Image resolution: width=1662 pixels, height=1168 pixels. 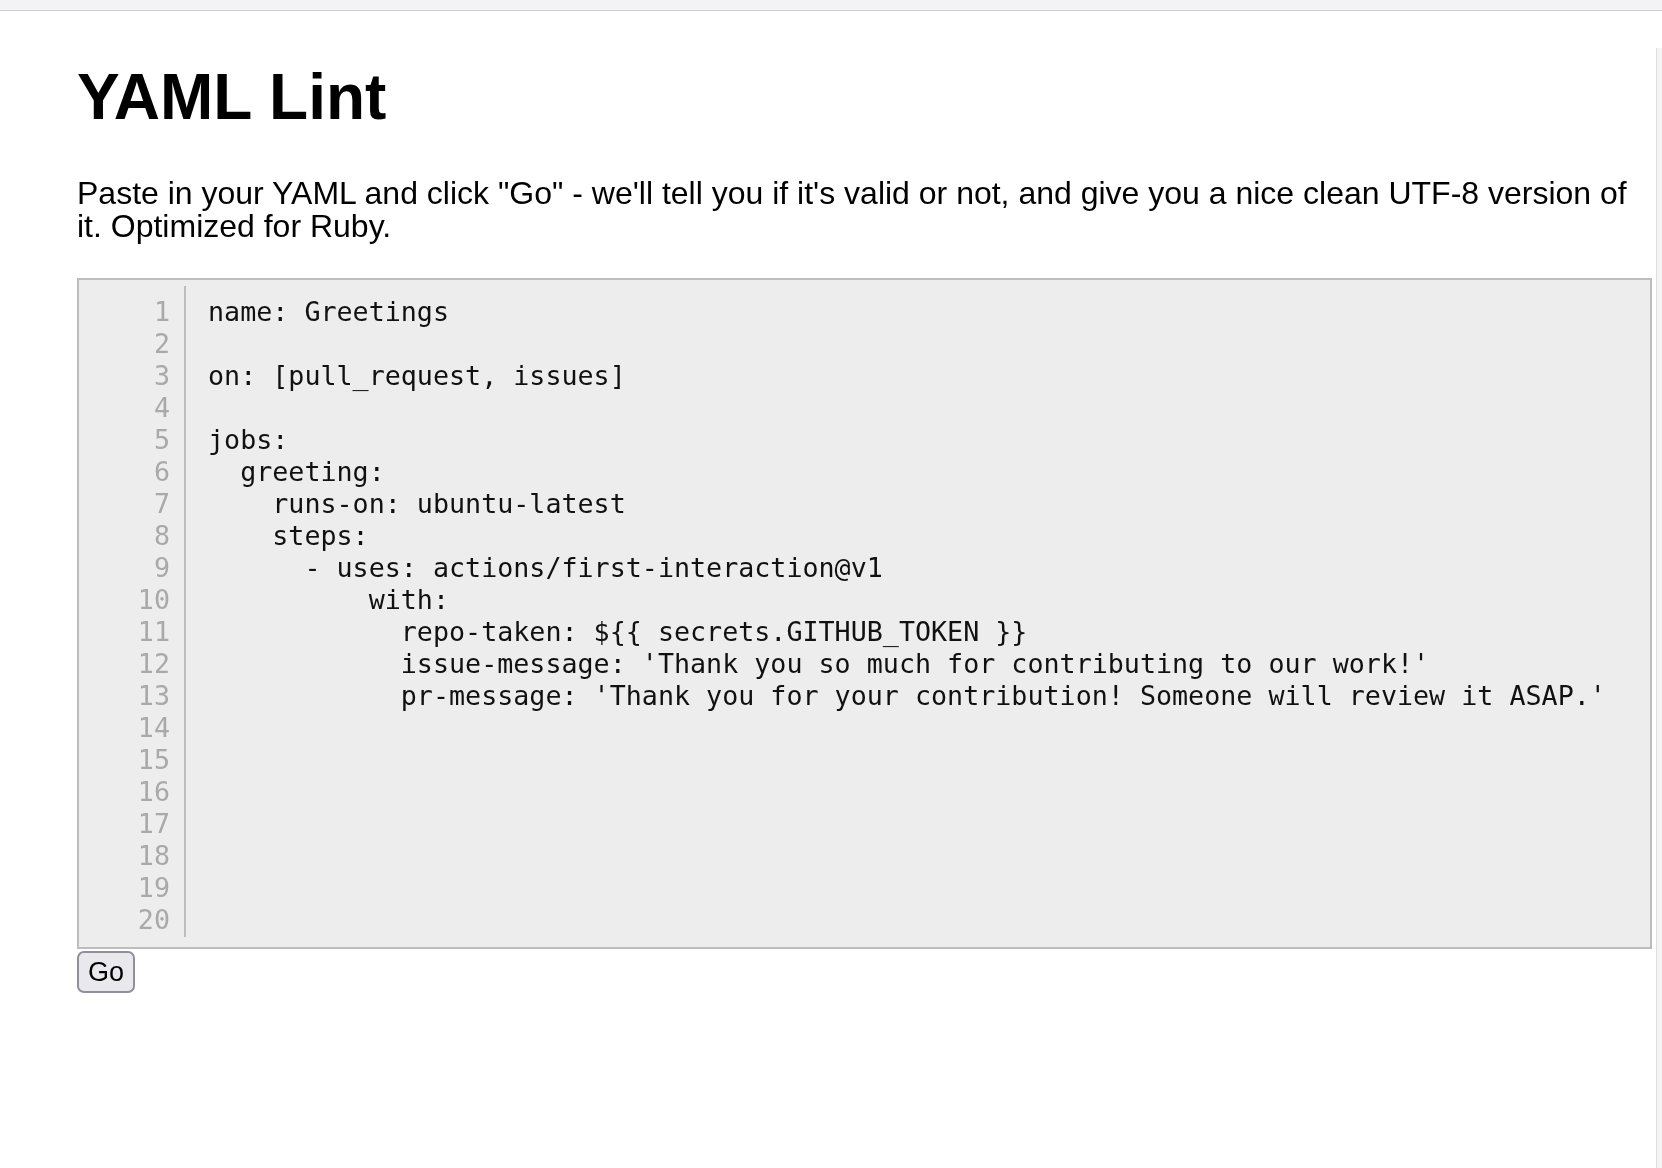 I want to click on code-line: jobs:, so click(x=248, y=440).